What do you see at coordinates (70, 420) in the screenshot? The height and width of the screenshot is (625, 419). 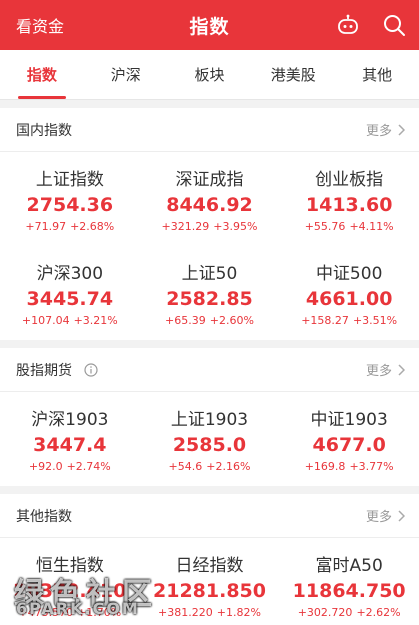 I see `futures-name: 沪深1903` at bounding box center [70, 420].